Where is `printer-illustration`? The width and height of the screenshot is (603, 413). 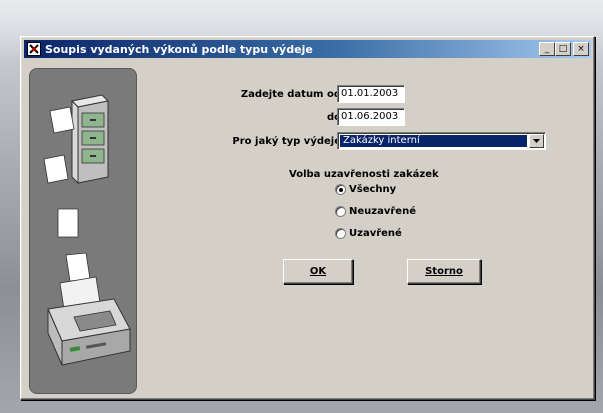
printer-illustration is located at coordinates (87, 230).